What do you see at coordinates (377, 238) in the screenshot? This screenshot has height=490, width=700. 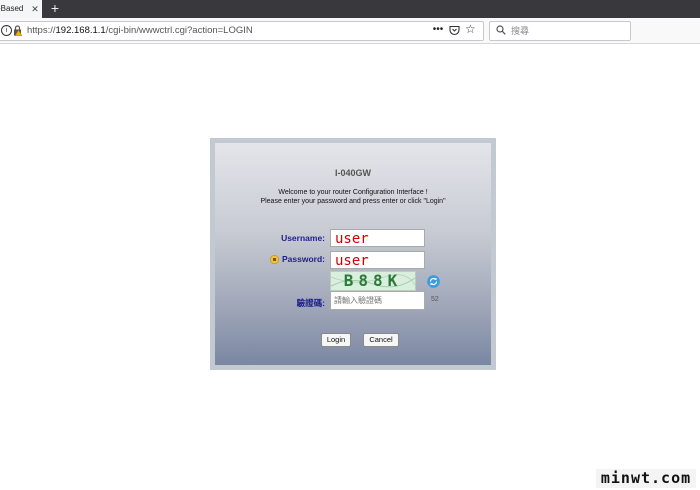 I see `username-field: user` at bounding box center [377, 238].